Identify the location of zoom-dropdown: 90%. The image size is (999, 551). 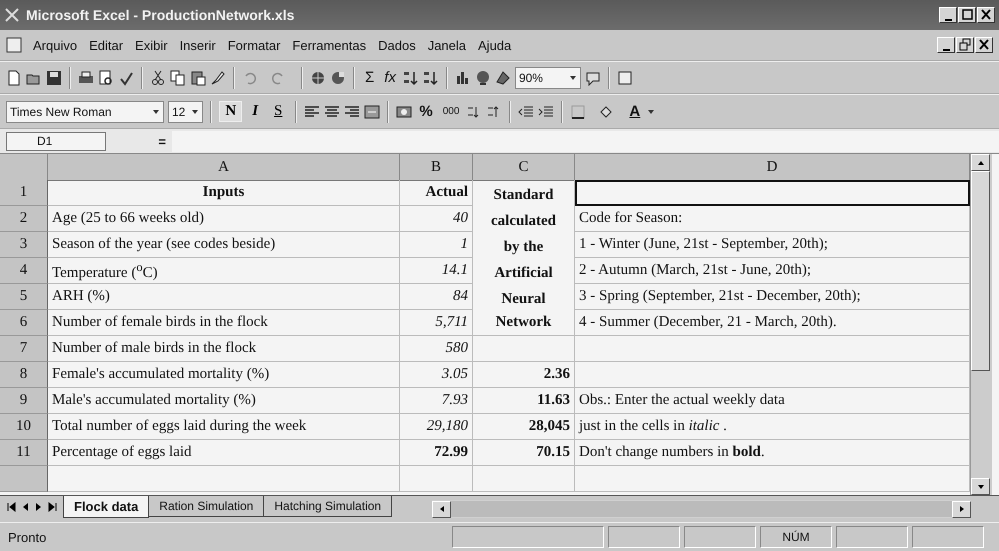
(547, 77).